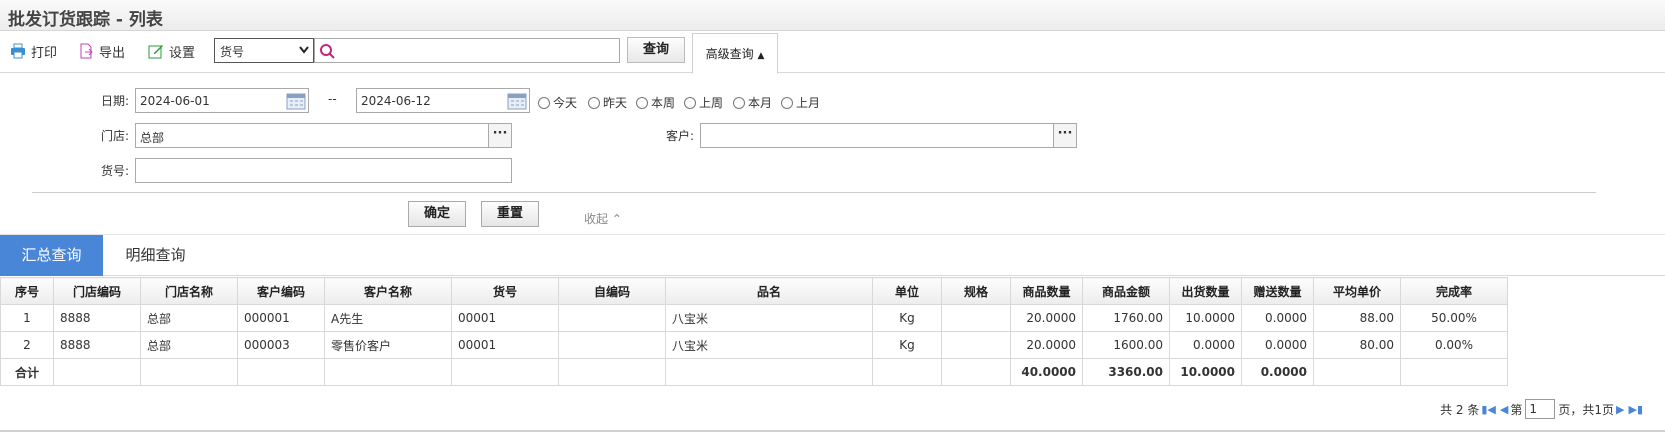 The width and height of the screenshot is (1665, 432). What do you see at coordinates (1460, 409) in the screenshot?
I see `total-count: 共 2 条` at bounding box center [1460, 409].